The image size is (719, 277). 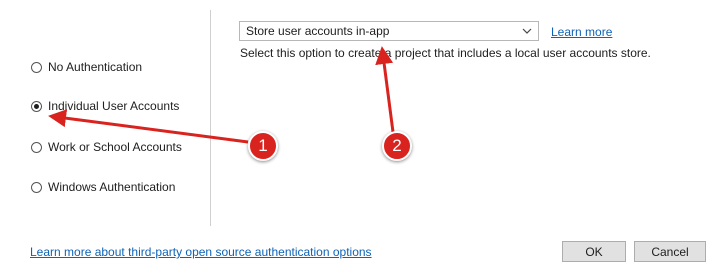 I want to click on radio-no-authentication: No Authentication, so click(x=86, y=67).